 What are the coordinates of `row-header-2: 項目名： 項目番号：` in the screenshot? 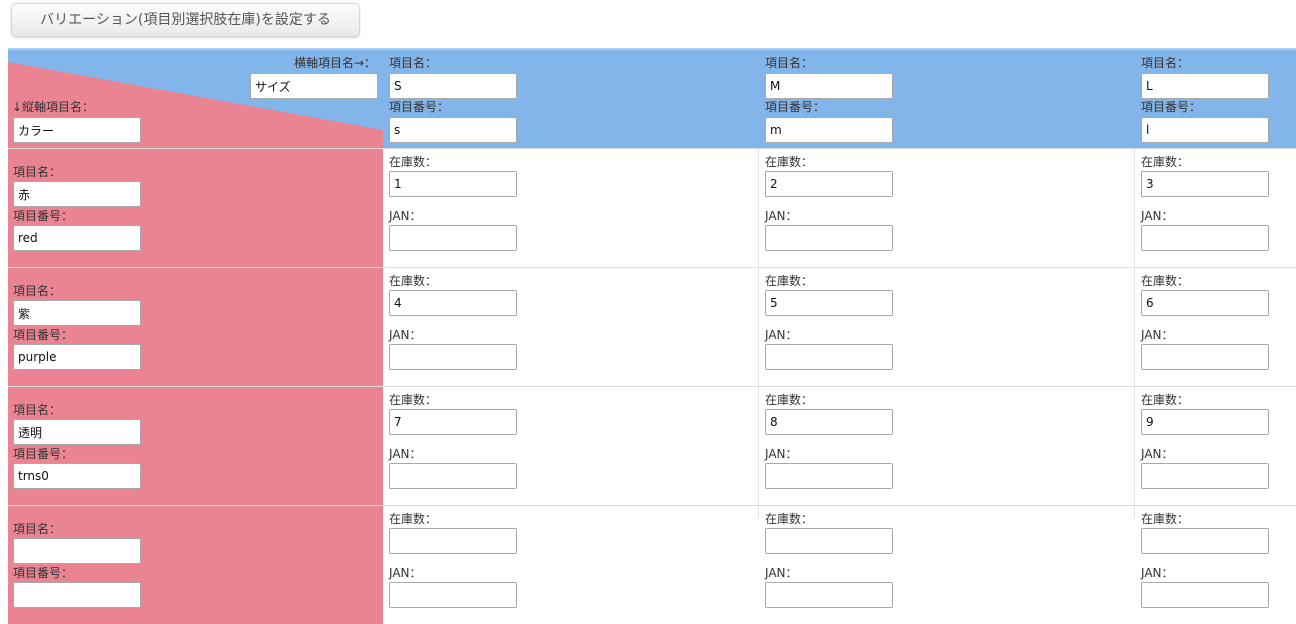 It's located at (195, 327).